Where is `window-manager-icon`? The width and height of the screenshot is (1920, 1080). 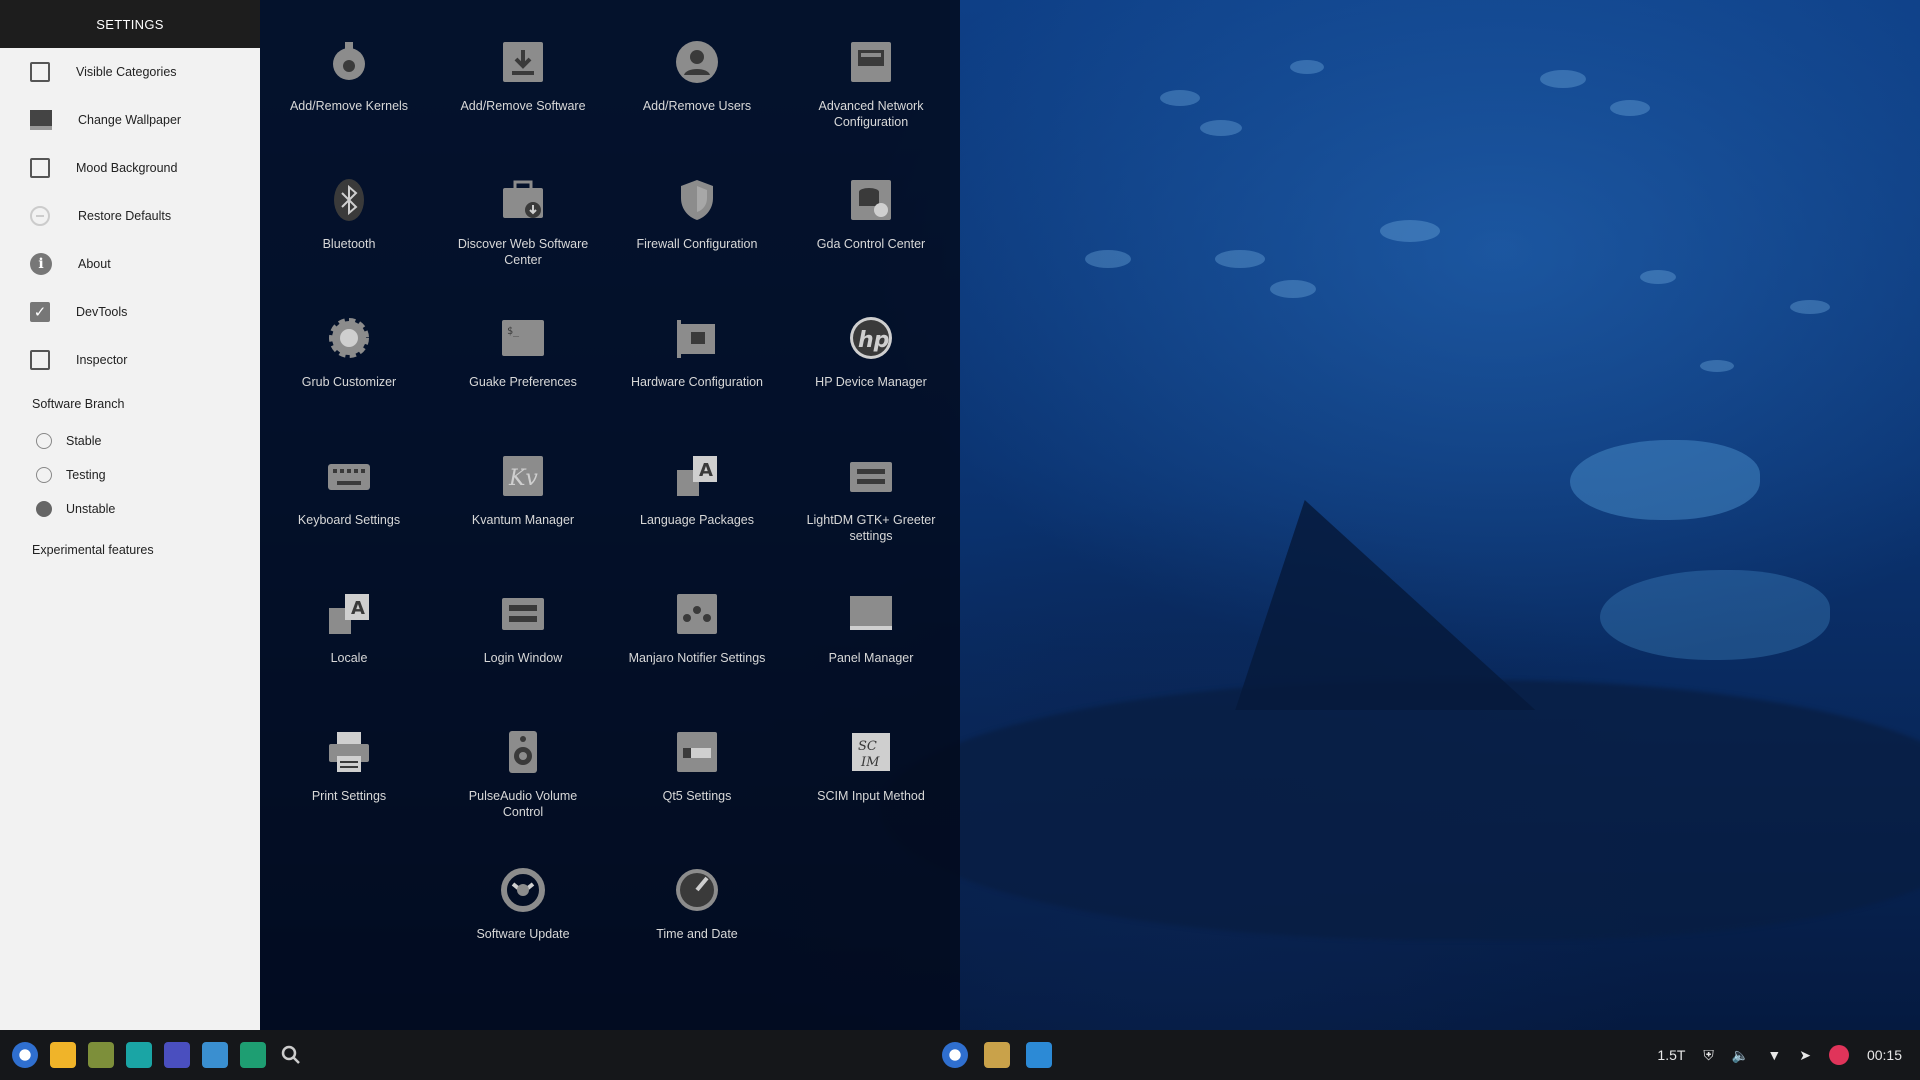
window-manager-icon is located at coordinates (215, 1055).